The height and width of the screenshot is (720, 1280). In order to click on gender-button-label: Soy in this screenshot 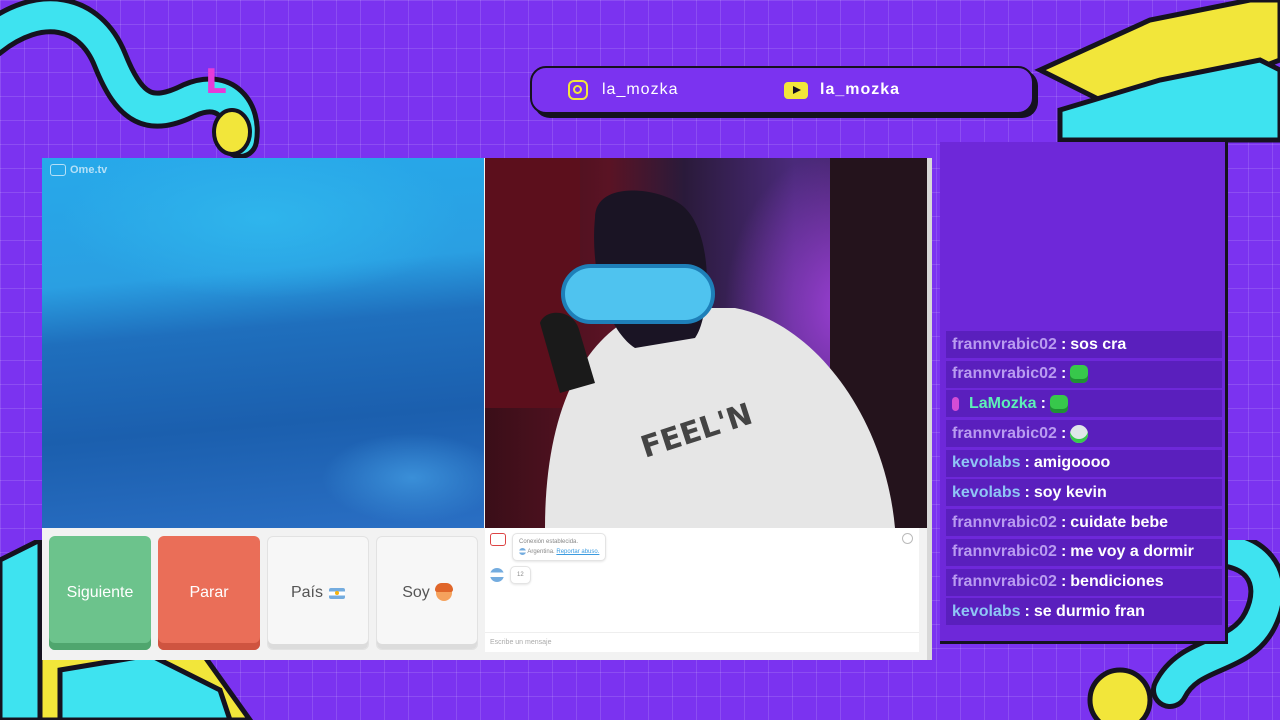, I will do `click(416, 592)`.